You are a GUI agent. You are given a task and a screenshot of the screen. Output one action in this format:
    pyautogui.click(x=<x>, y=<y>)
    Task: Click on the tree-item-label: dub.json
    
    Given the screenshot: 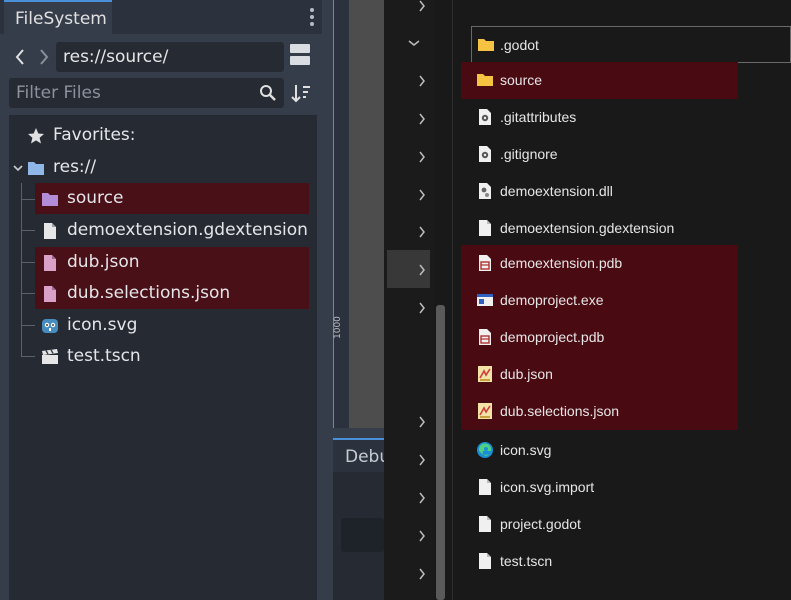 What is the action you would take?
    pyautogui.click(x=103, y=262)
    